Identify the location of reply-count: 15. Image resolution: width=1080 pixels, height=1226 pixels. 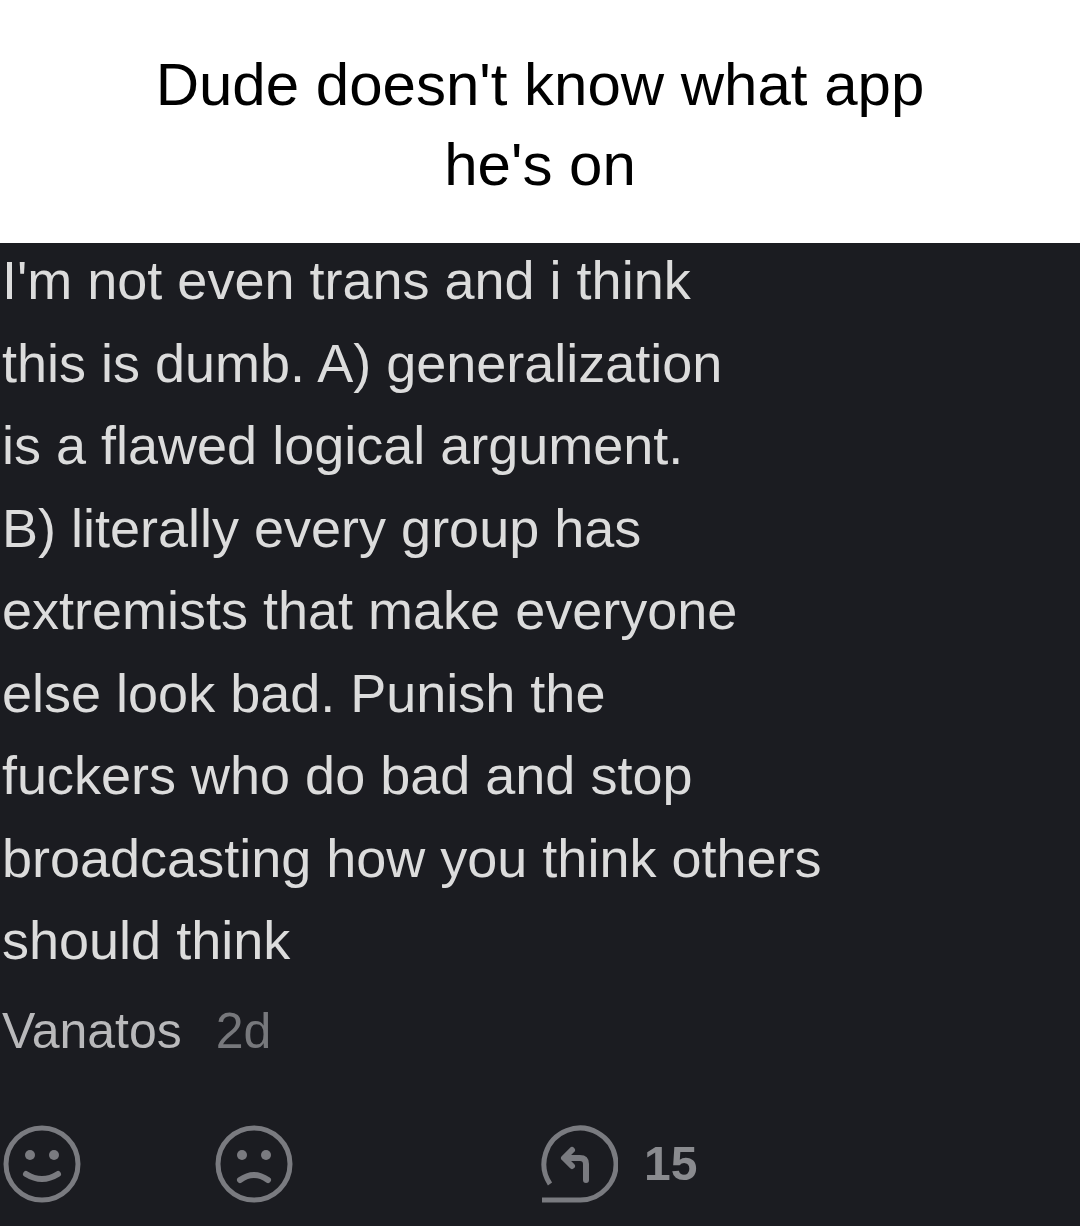
(671, 1163).